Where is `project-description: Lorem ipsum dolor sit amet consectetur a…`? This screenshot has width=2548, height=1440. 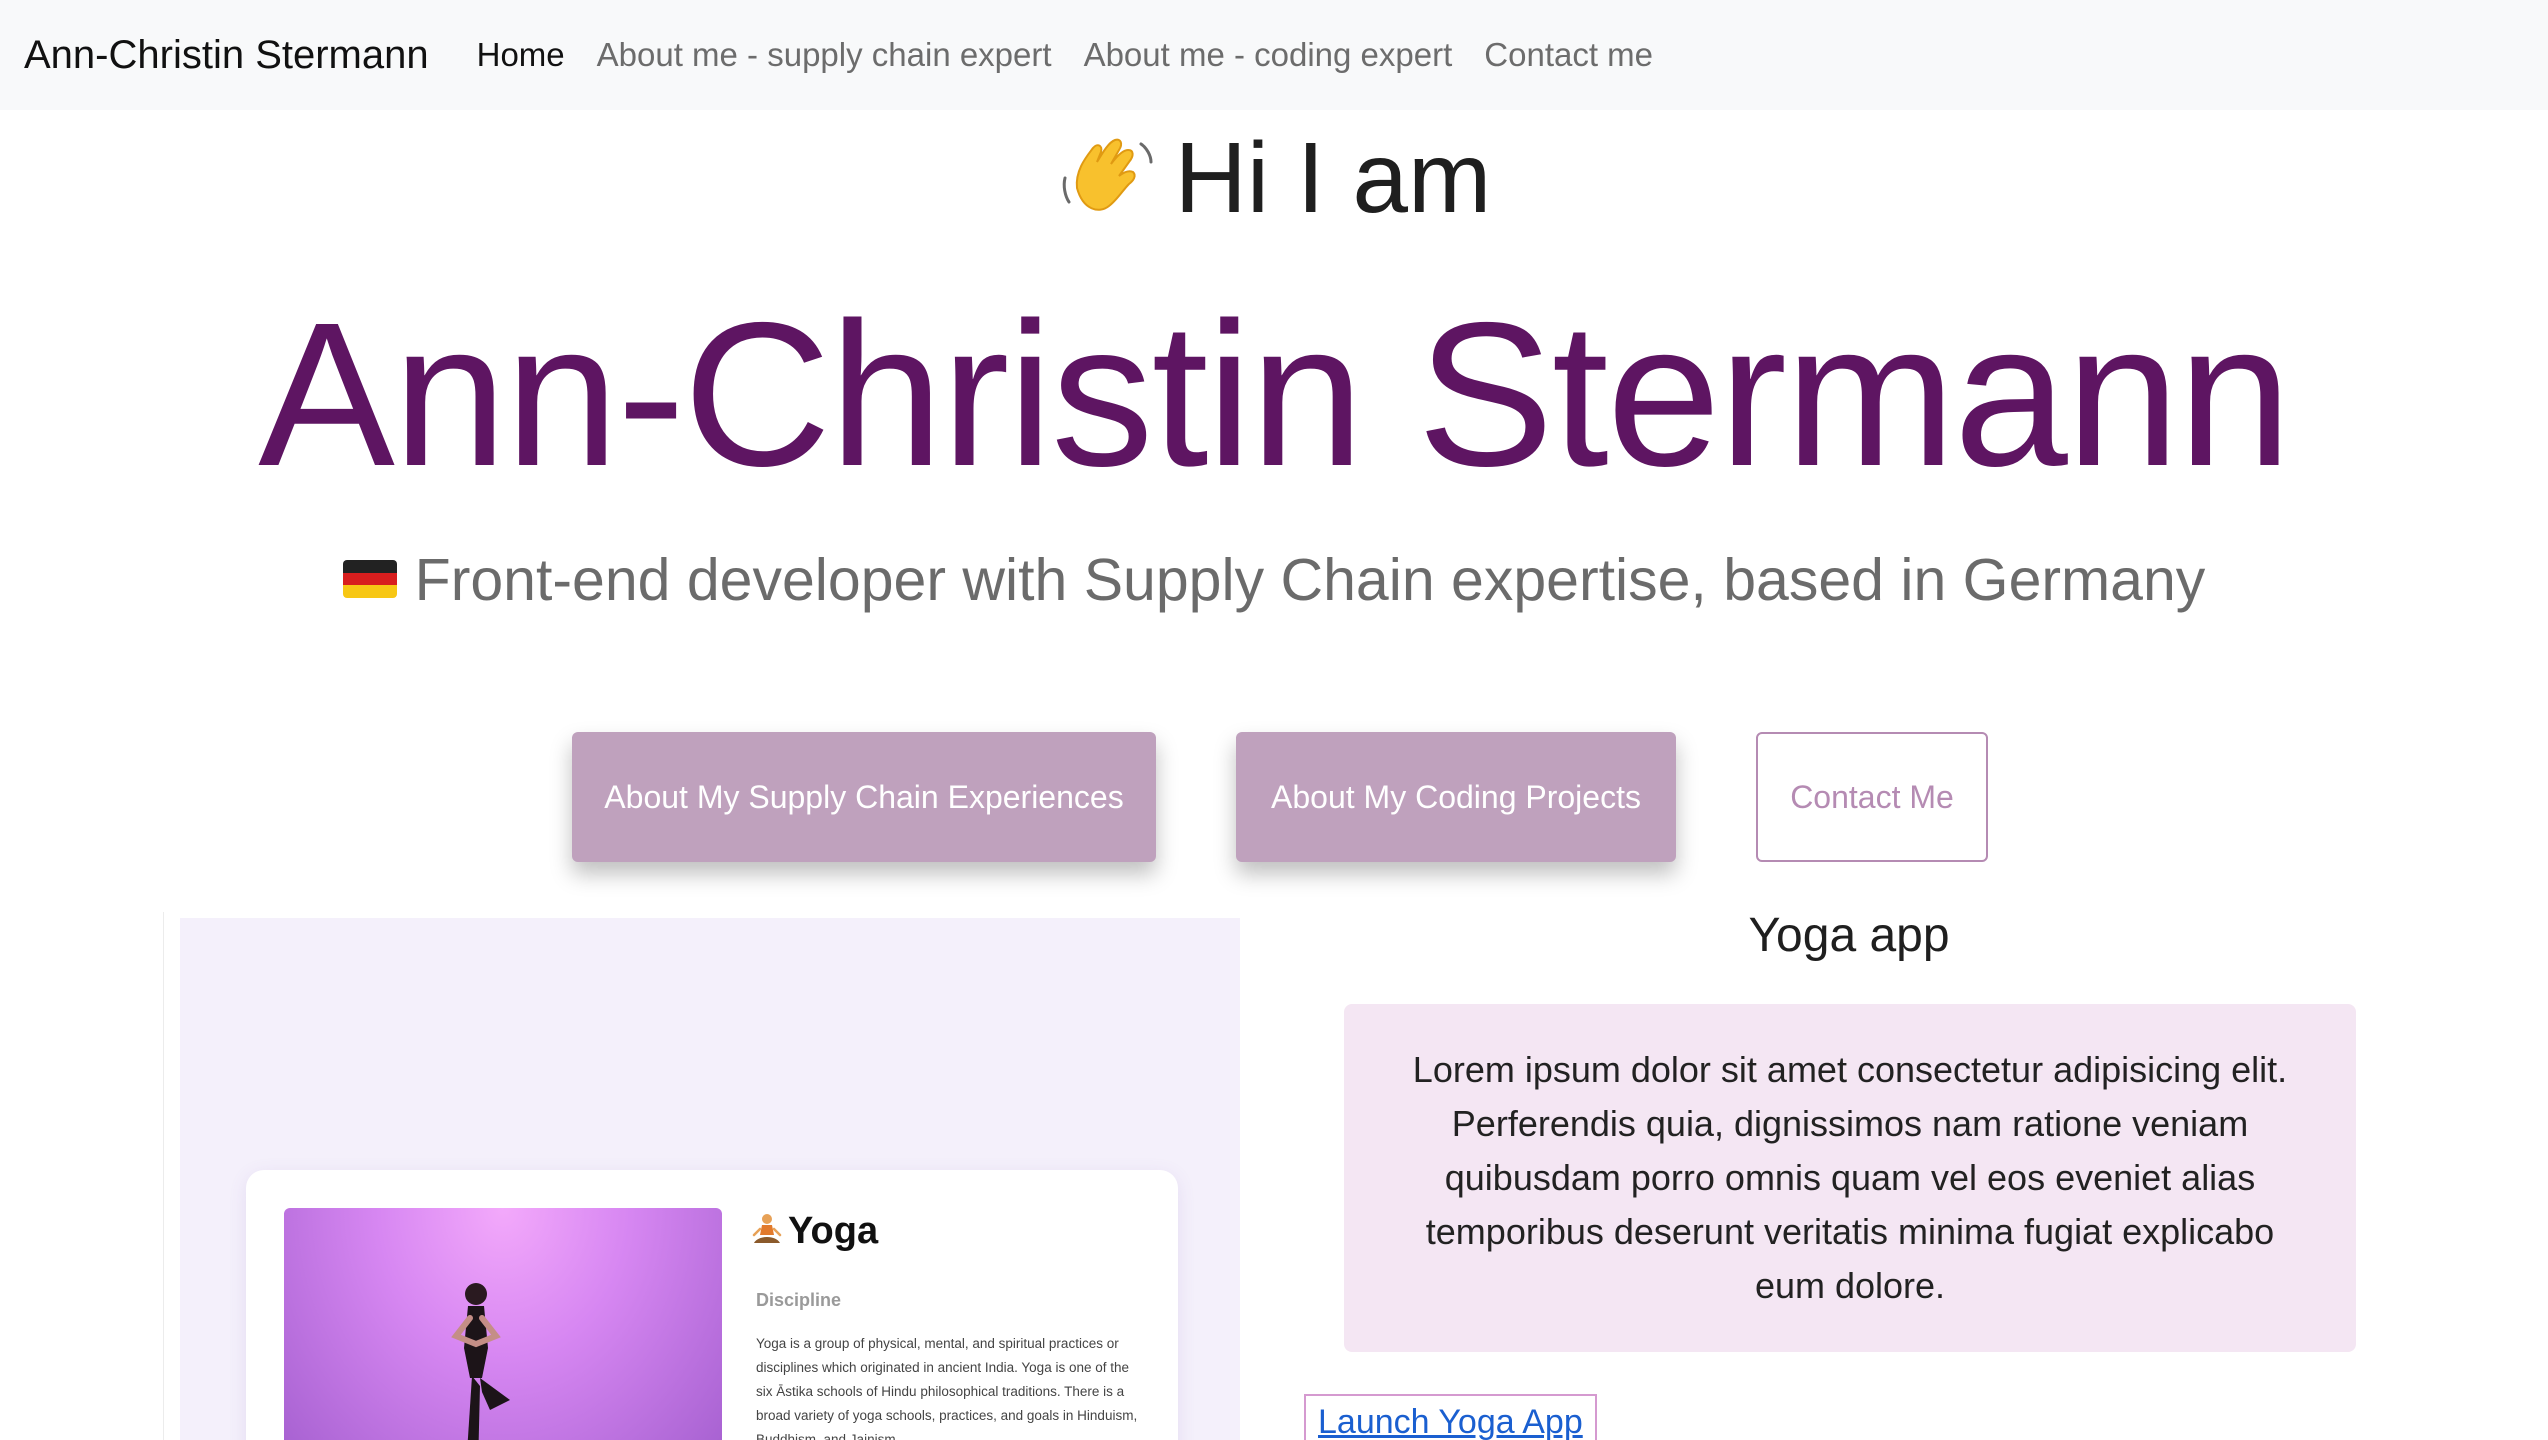 project-description: Lorem ipsum dolor sit amet consectetur a… is located at coordinates (1850, 1178).